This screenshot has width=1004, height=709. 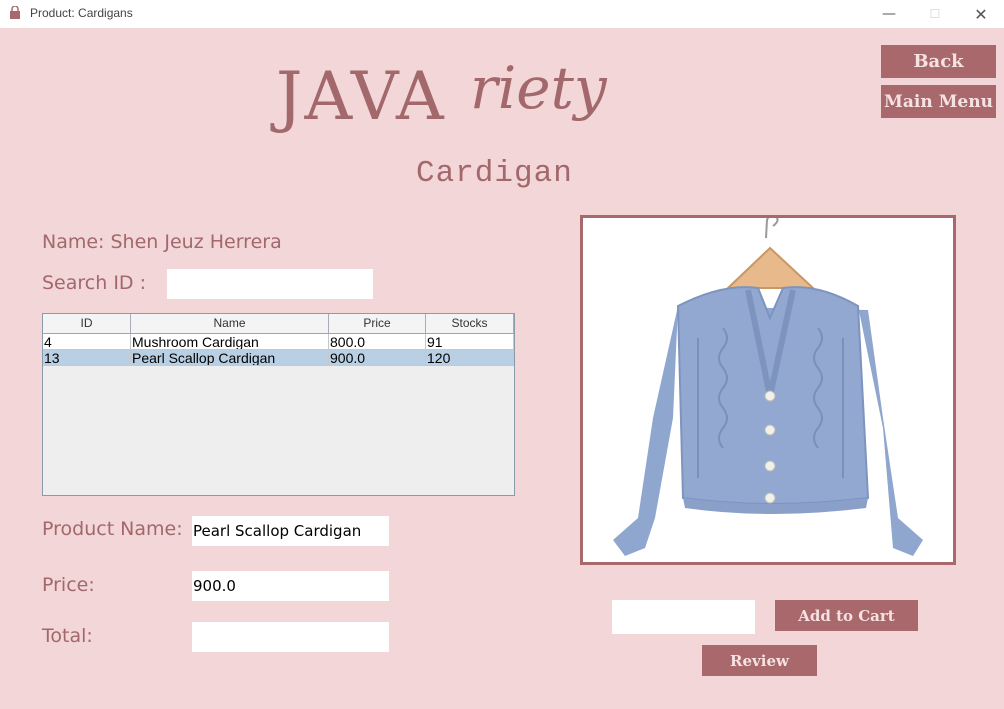 What do you see at coordinates (889, 14) in the screenshot?
I see `minimize-icon: —` at bounding box center [889, 14].